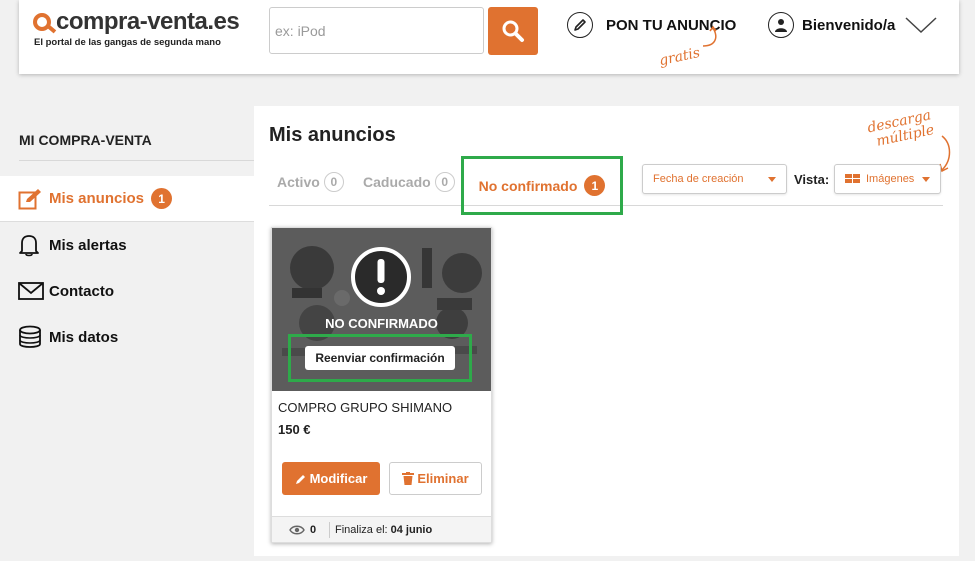  What do you see at coordinates (849, 25) in the screenshot?
I see `welcome-label: Bienvenido/a` at bounding box center [849, 25].